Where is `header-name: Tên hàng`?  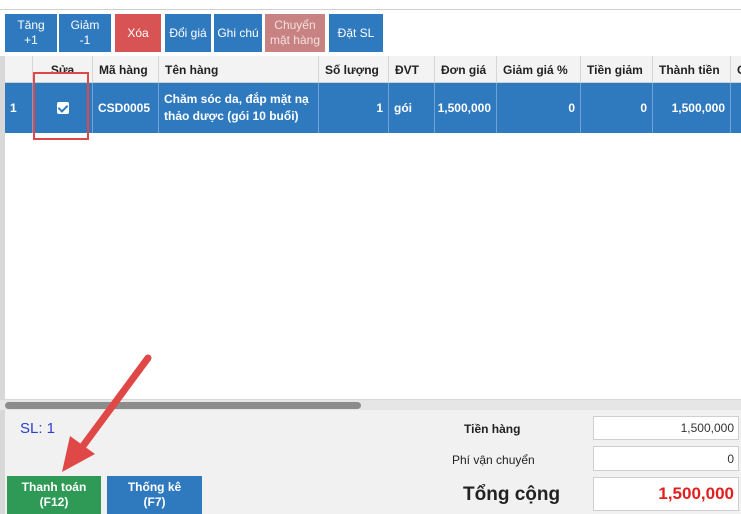 header-name: Tên hàng is located at coordinates (239, 69).